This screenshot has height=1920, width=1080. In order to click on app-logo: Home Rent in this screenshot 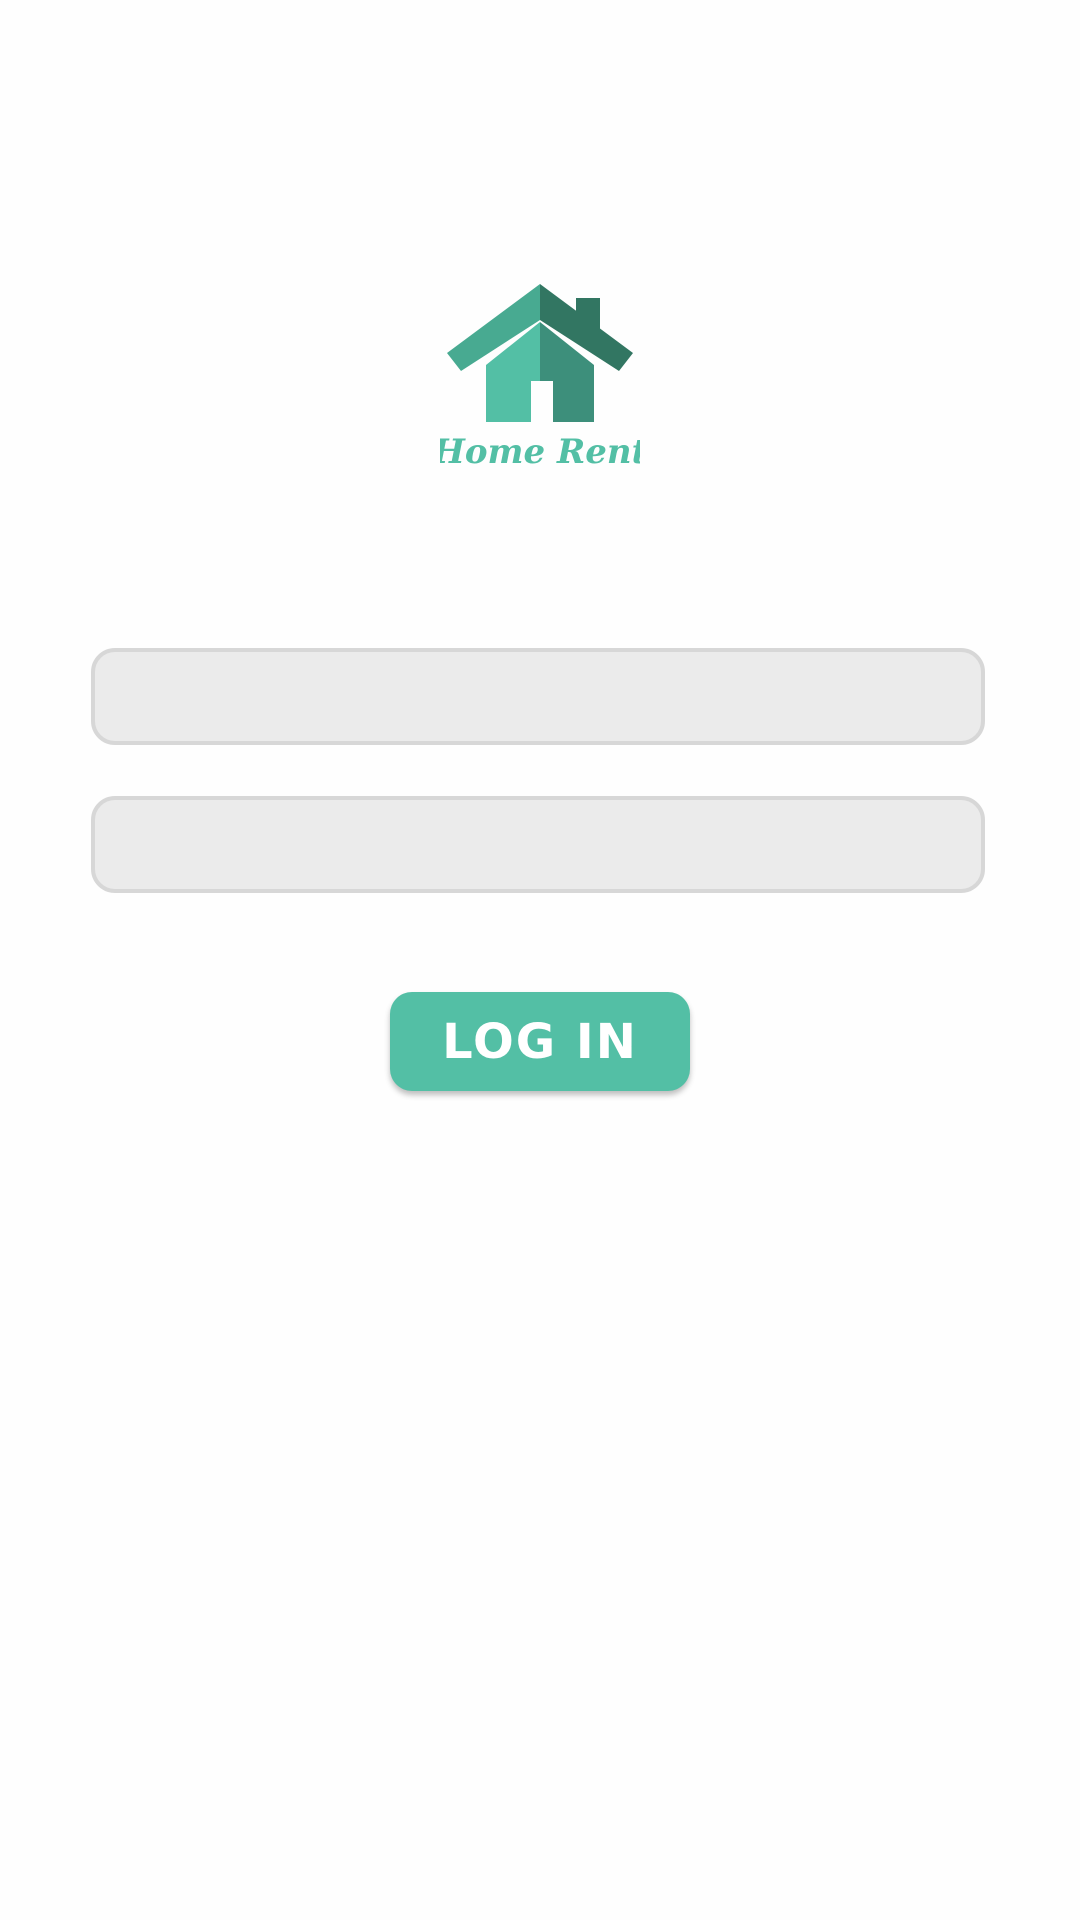, I will do `click(540, 370)`.